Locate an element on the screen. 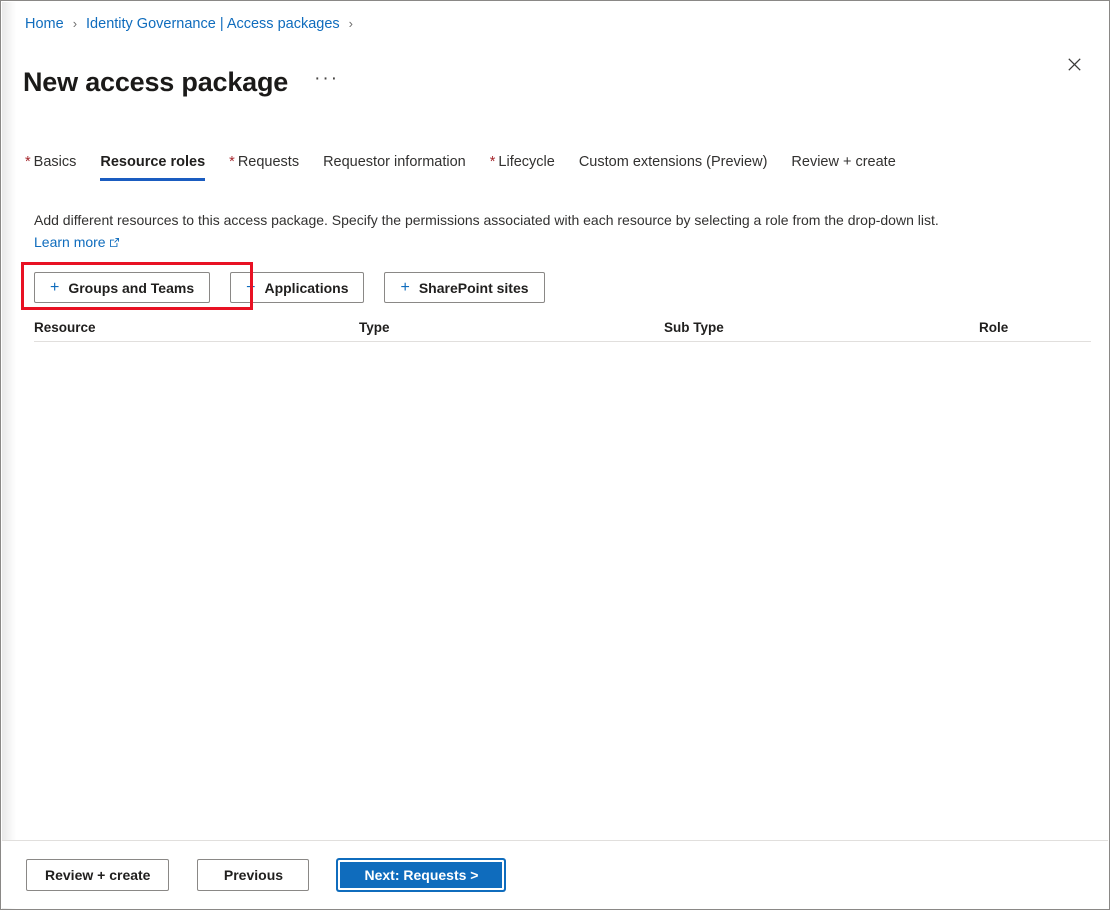 The image size is (1110, 910). required-asterisk-lifecycle: * is located at coordinates (492, 162).